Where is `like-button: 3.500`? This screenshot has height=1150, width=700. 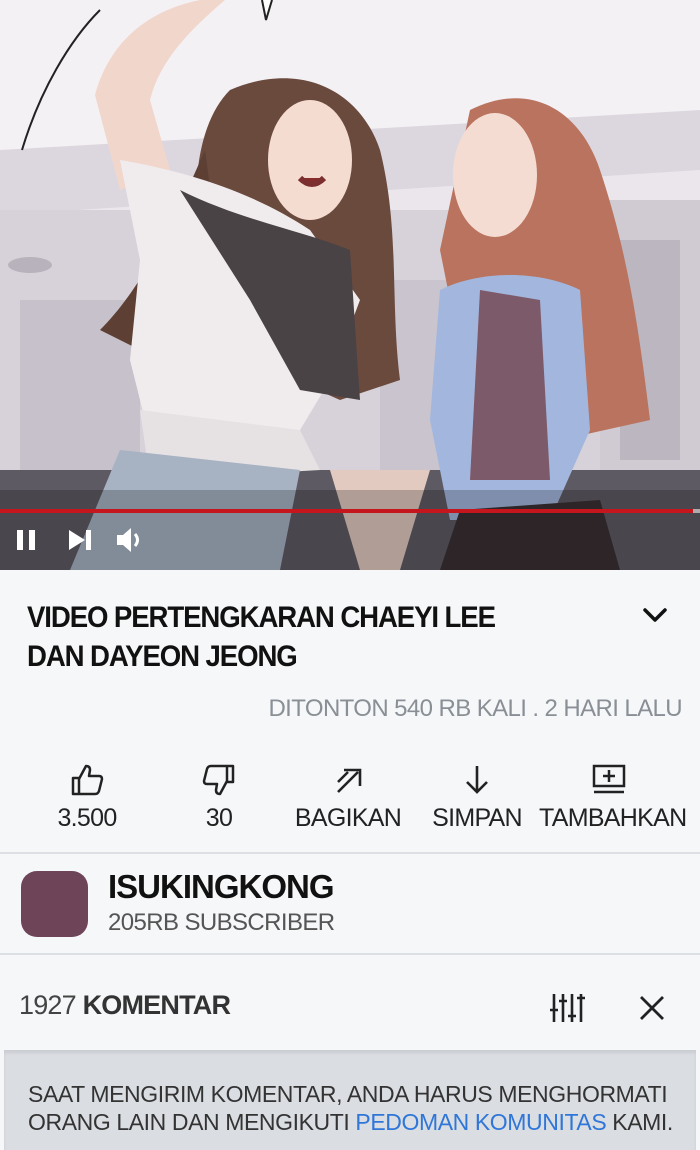 like-button: 3.500 is located at coordinates (87, 796).